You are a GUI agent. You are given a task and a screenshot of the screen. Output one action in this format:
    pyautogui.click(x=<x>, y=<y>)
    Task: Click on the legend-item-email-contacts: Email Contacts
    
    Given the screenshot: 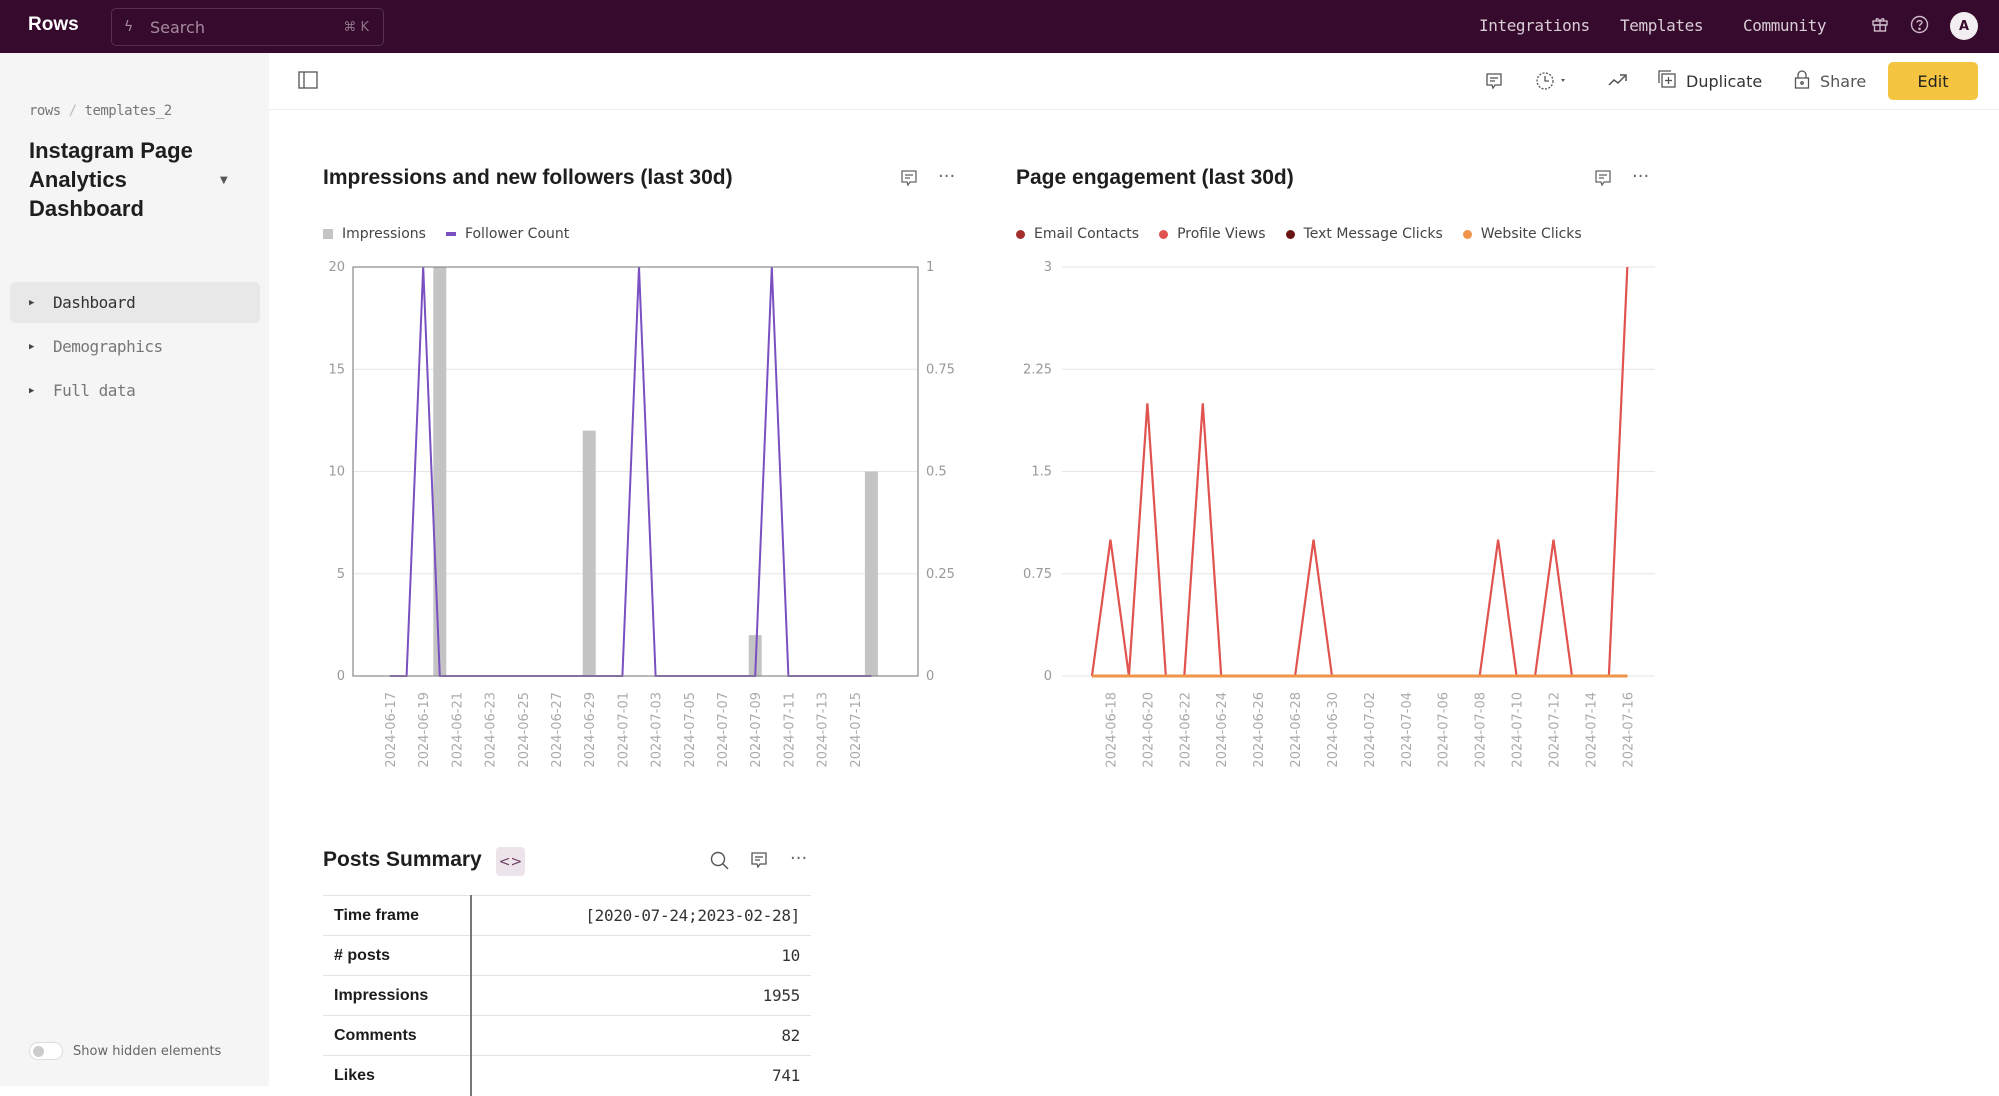 What is the action you would take?
    pyautogui.click(x=1077, y=234)
    